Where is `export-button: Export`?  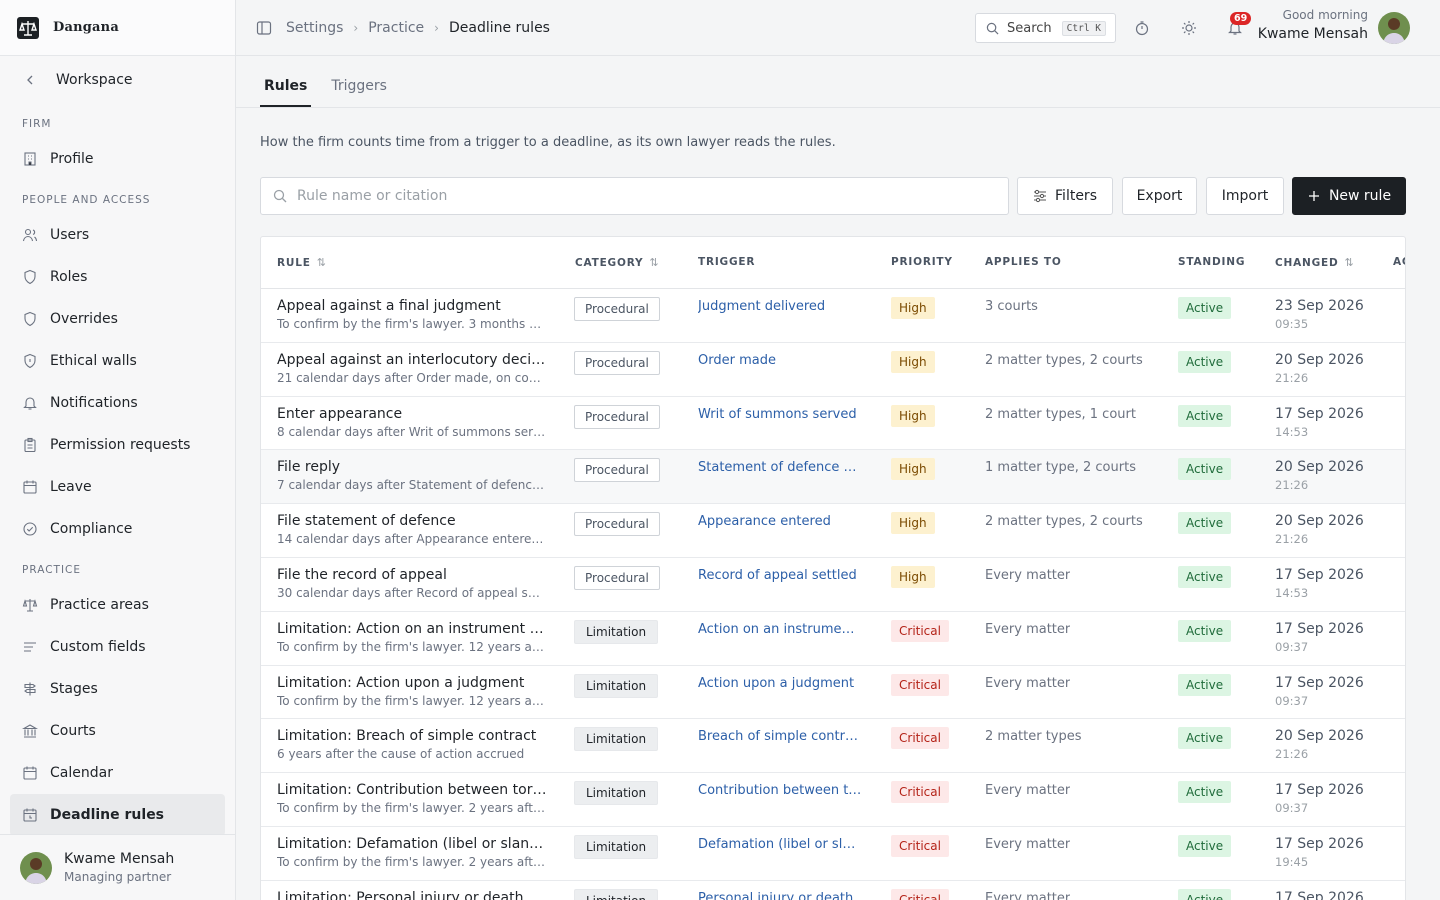
export-button: Export is located at coordinates (1159, 196).